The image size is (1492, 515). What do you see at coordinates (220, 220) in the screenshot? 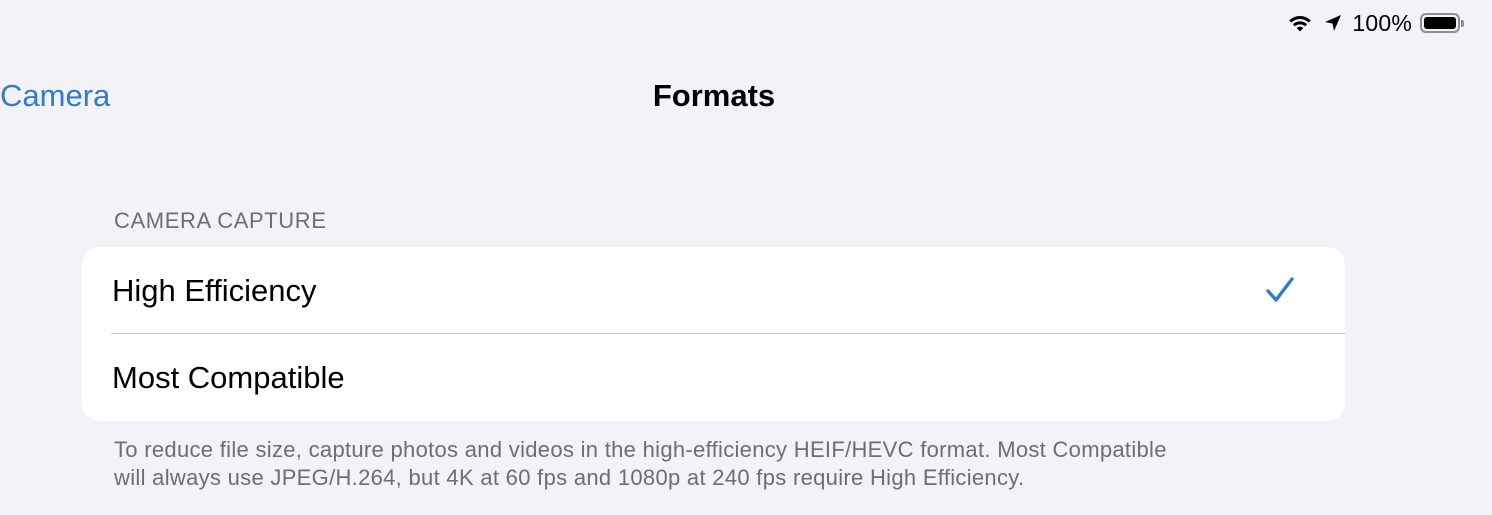
I see `section-header: CAMERA CAPTURE` at bounding box center [220, 220].